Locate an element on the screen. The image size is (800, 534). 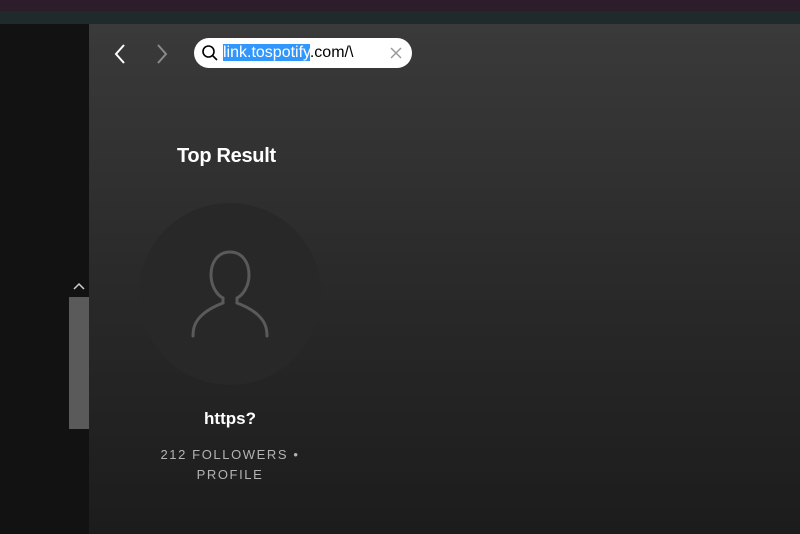
avatar is located at coordinates (230, 294).